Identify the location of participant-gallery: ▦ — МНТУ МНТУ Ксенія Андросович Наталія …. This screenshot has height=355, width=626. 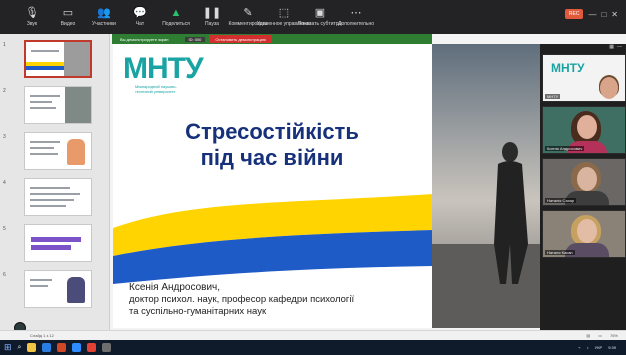
(583, 187).